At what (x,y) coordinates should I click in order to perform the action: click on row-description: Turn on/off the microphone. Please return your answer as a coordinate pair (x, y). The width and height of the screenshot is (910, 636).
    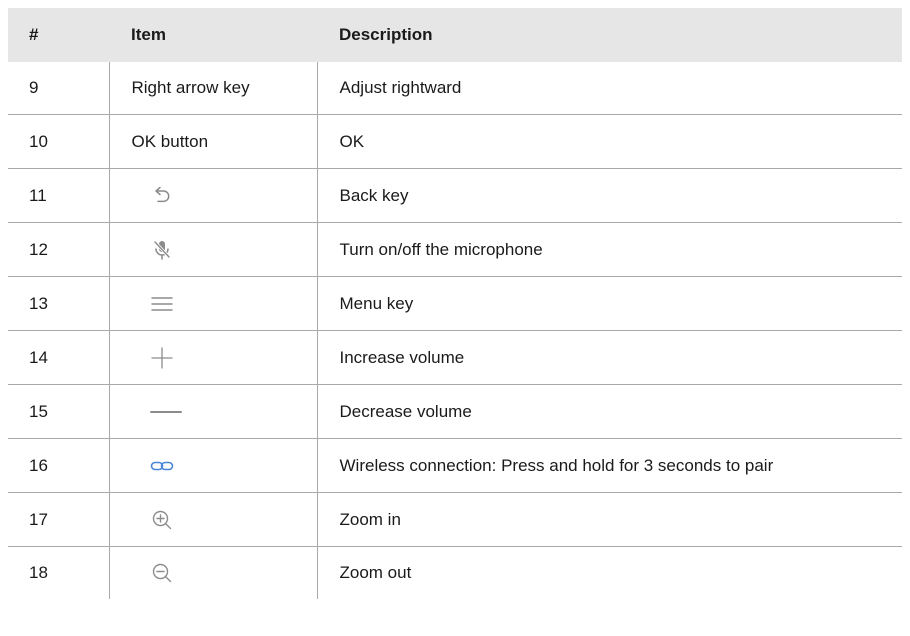
    Looking at the image, I should click on (609, 249).